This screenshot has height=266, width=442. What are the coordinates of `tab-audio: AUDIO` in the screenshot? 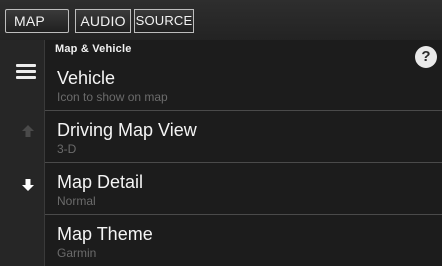 It's located at (103, 21).